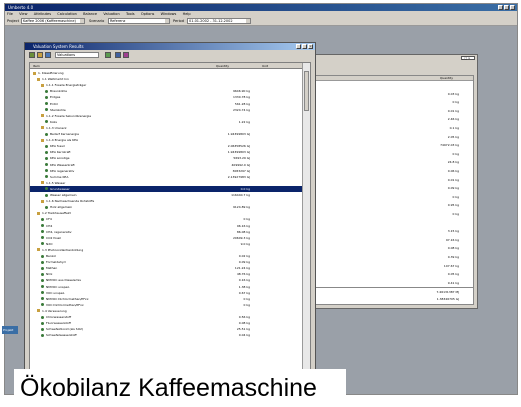  What do you see at coordinates (243, 231) in the screenshot?
I see `row-quantity: 86.08 kg` at bounding box center [243, 231].